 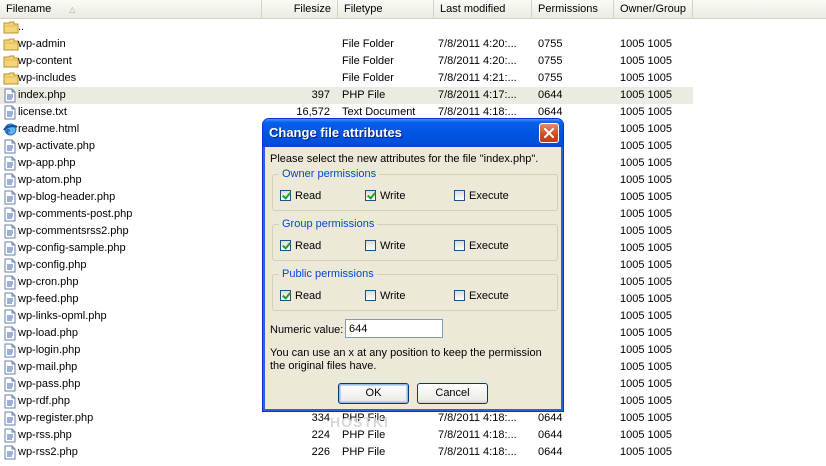 What do you see at coordinates (48, 452) in the screenshot?
I see `file-name: wp-rss2.php` at bounding box center [48, 452].